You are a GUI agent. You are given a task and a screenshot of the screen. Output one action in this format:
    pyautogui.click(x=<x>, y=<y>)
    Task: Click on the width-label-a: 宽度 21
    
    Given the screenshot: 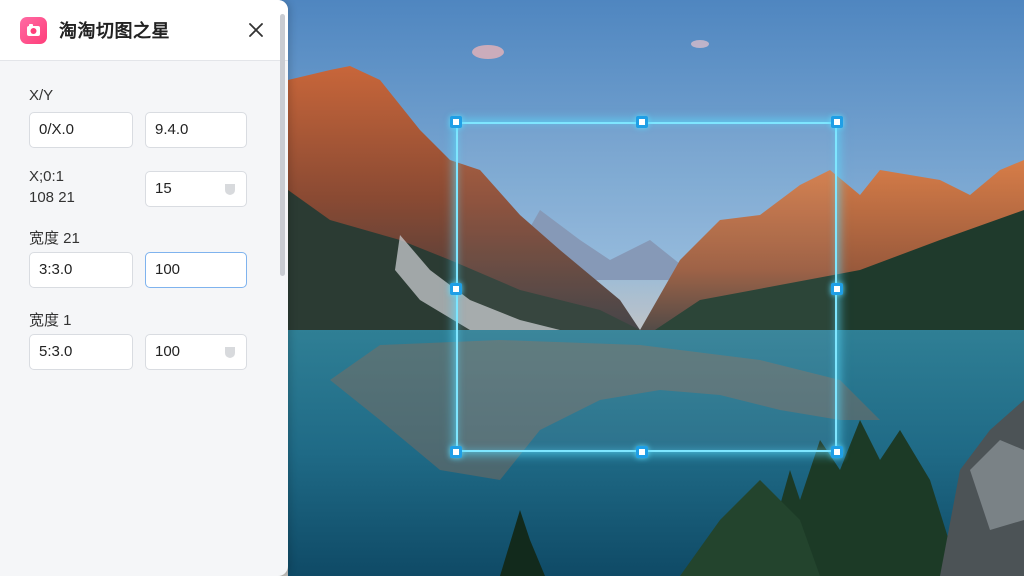 What is the action you would take?
    pyautogui.click(x=54, y=238)
    